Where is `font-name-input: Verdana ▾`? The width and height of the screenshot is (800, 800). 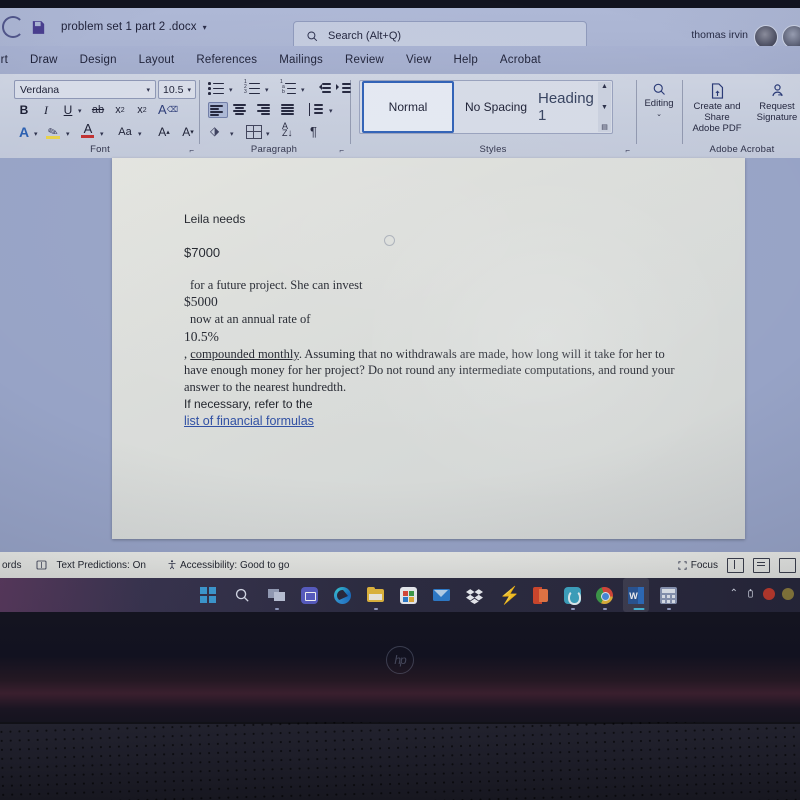
font-name-input: Verdana ▾ is located at coordinates (85, 89).